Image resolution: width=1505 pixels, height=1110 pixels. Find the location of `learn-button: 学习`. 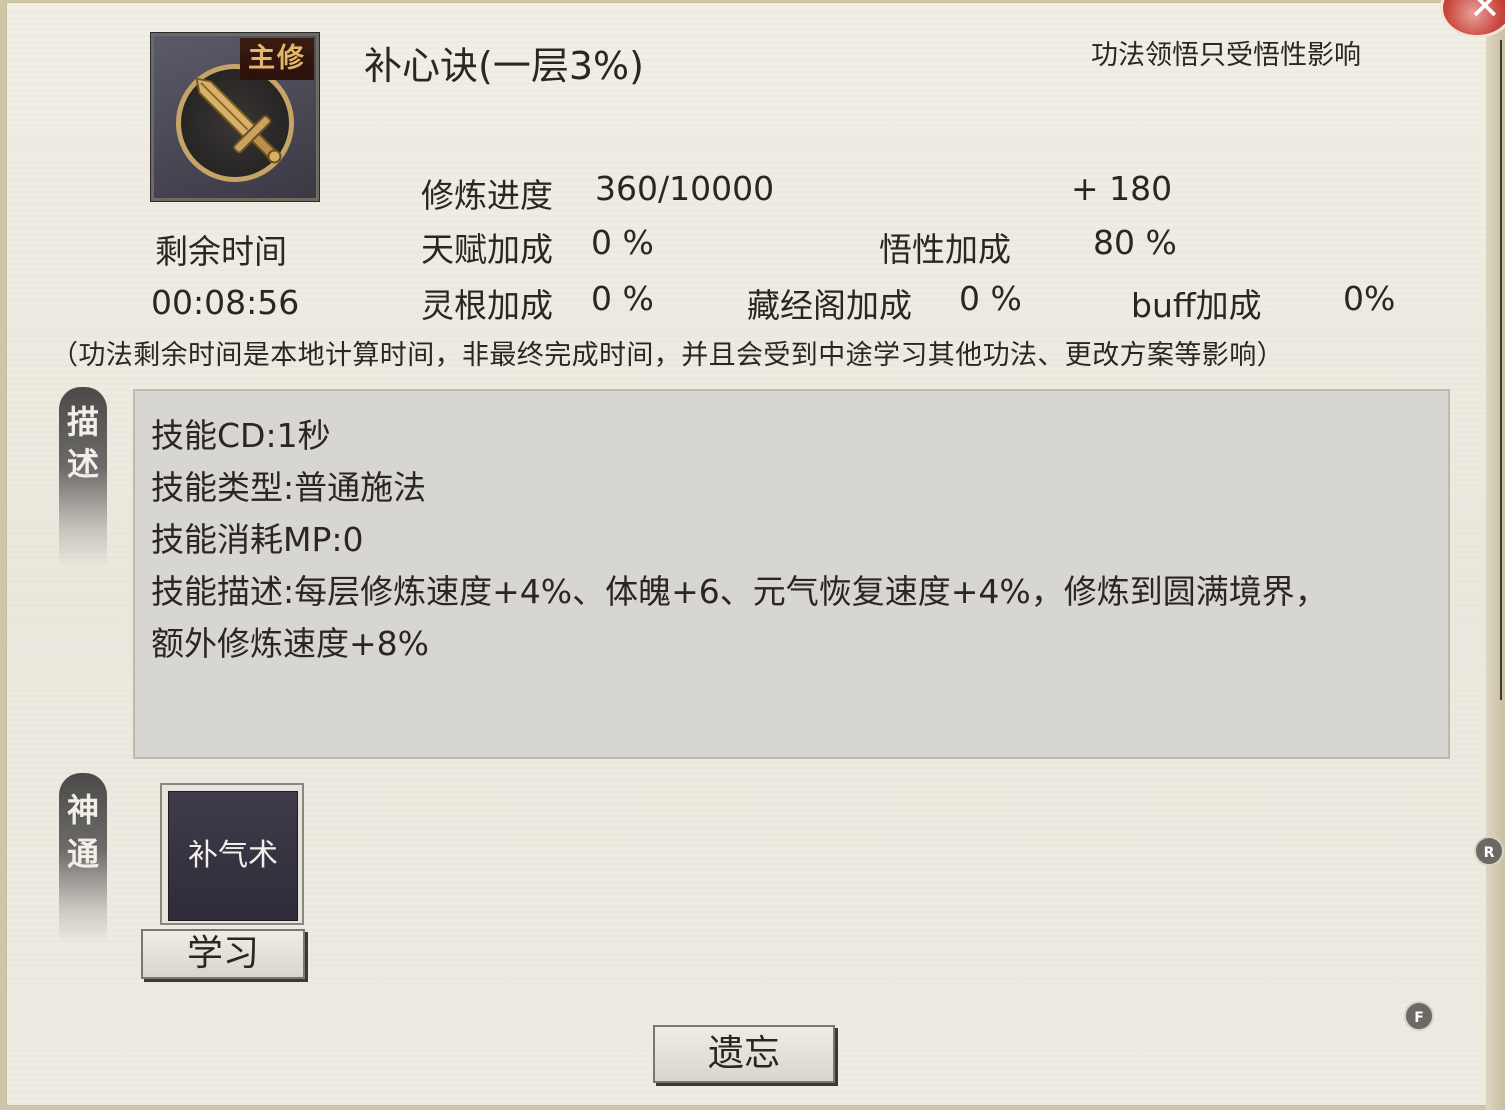

learn-button: 学习 is located at coordinates (223, 954).